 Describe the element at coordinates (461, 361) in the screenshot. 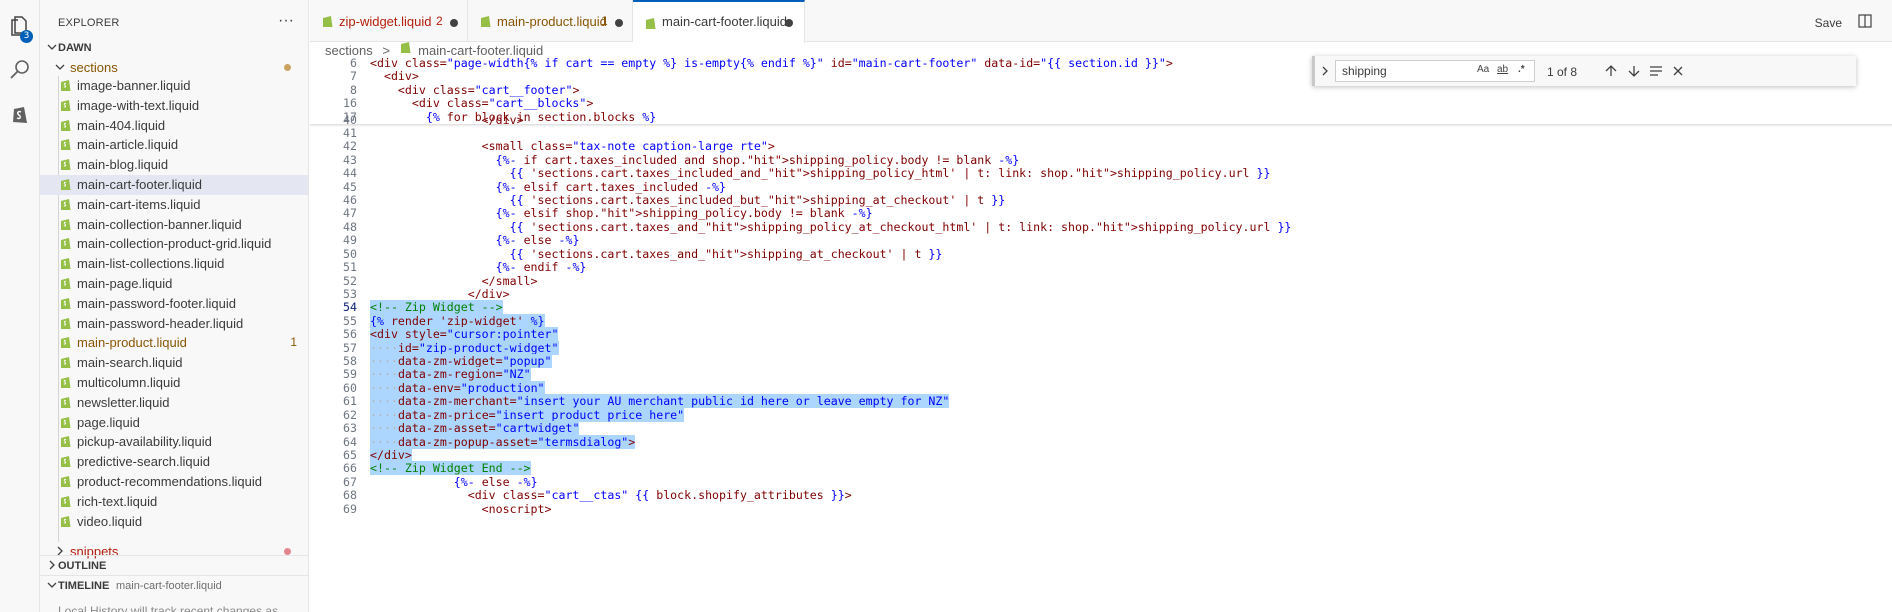

I see `code-line: ····data-zm-widget="popup"` at that location.